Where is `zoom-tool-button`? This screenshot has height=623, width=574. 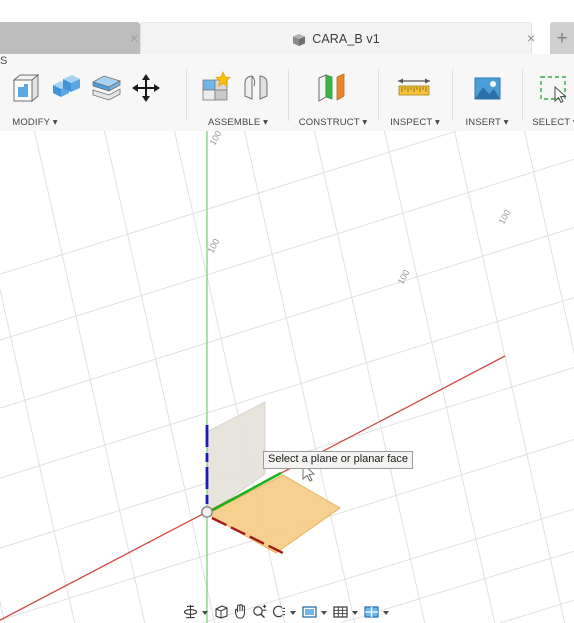 zoom-tool-button is located at coordinates (259, 611).